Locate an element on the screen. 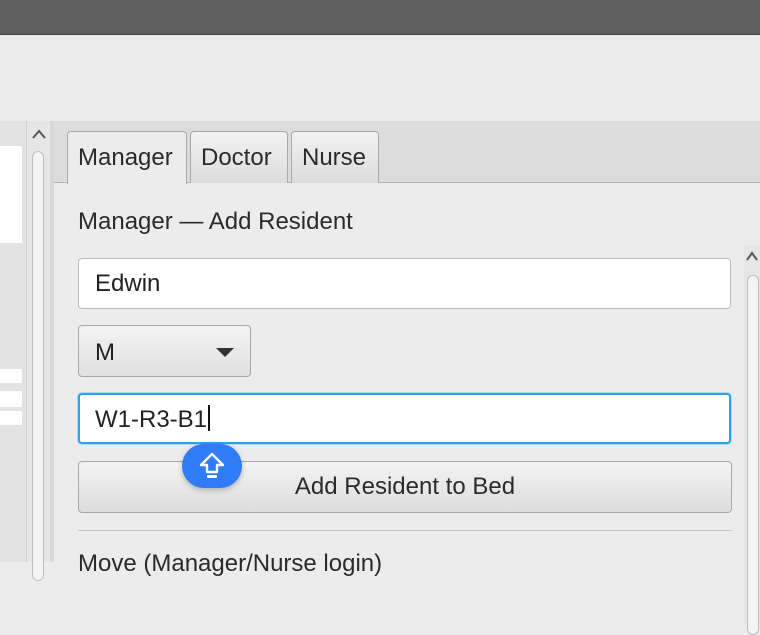 The image size is (760, 635). gender-select-value: M is located at coordinates (105, 352).